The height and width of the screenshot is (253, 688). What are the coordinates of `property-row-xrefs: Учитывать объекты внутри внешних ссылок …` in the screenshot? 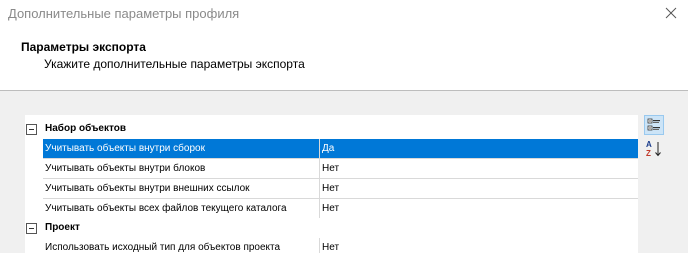 It's located at (340, 189).